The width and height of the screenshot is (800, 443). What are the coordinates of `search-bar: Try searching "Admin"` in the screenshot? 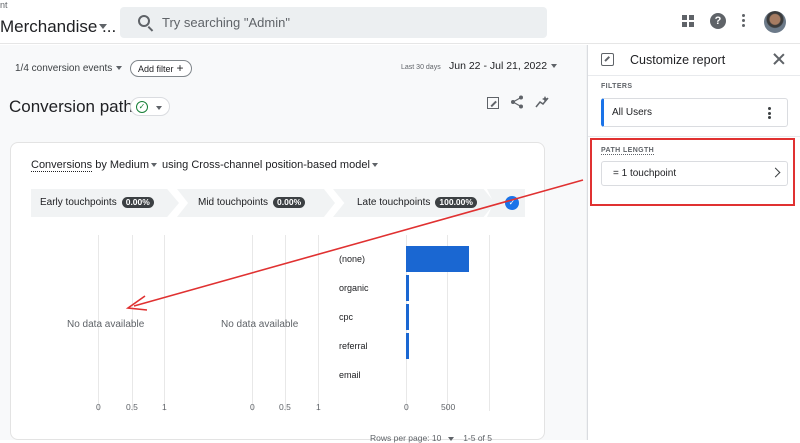 It's located at (333, 22).